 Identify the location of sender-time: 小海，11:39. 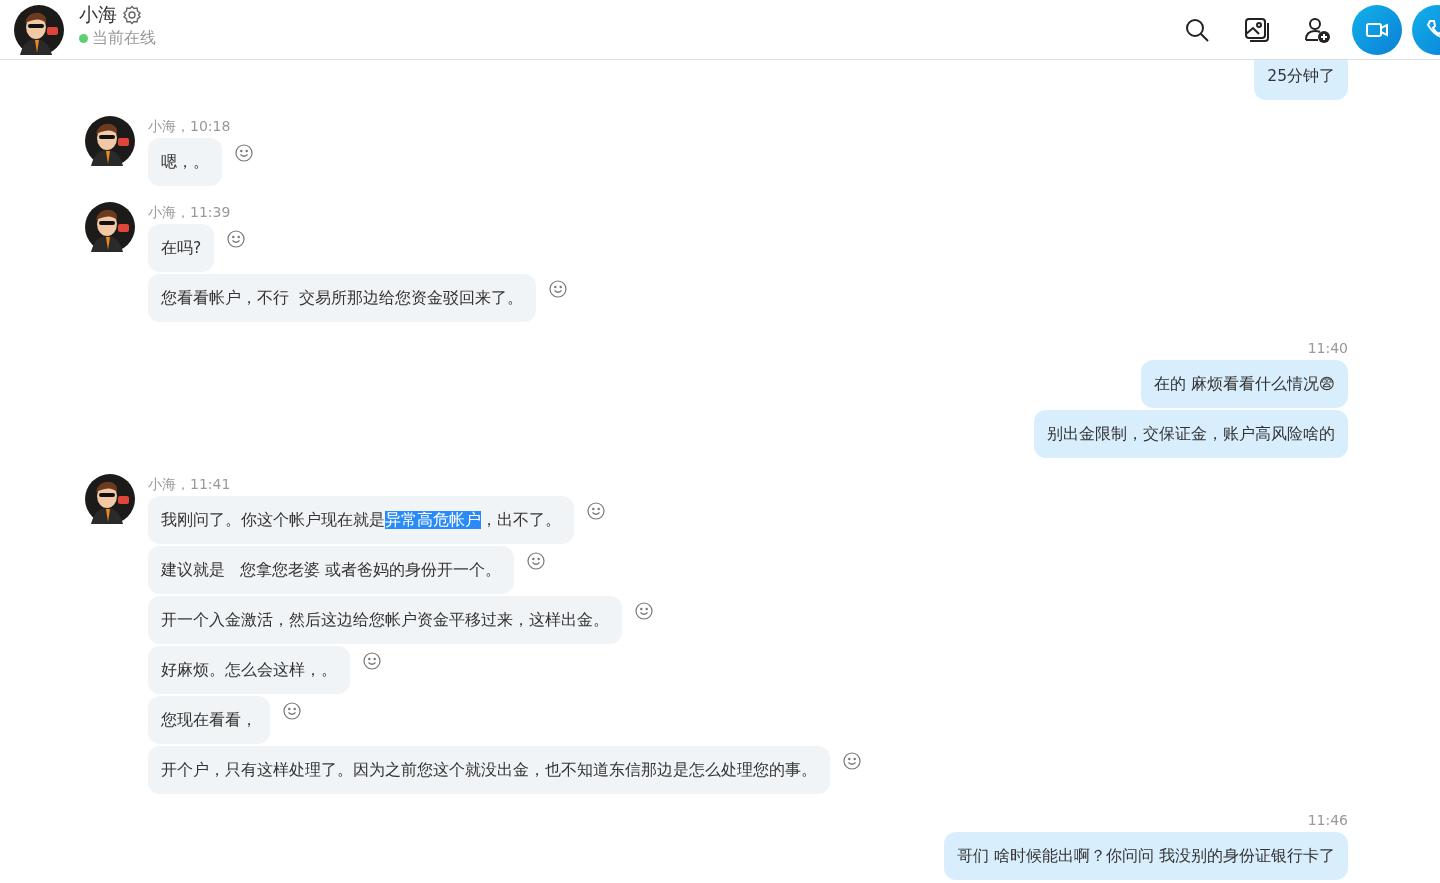
(189, 212).